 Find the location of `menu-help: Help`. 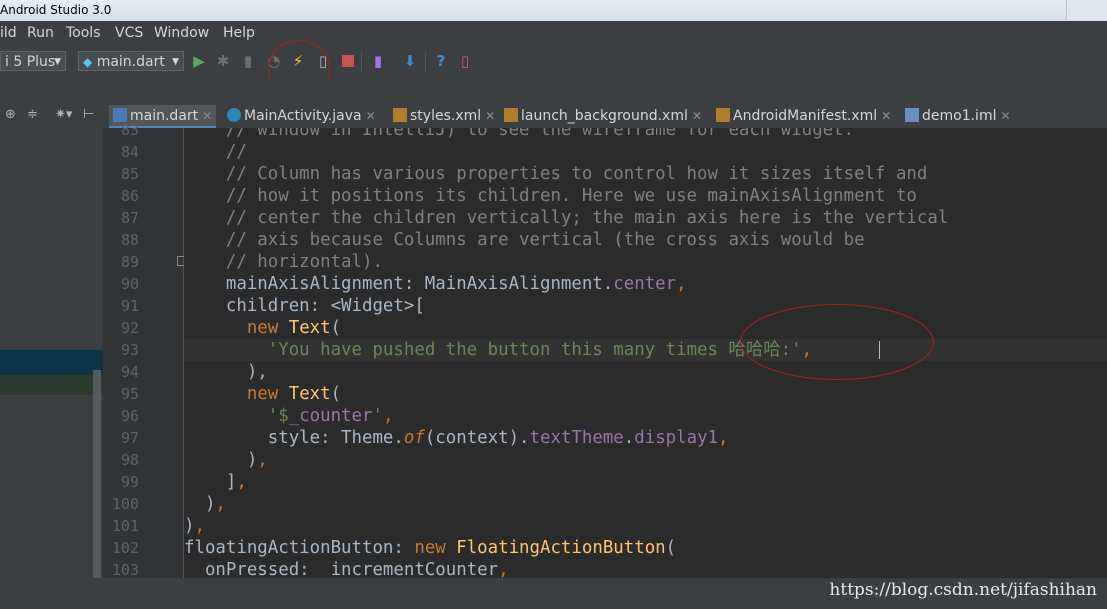

menu-help: Help is located at coordinates (239, 33).